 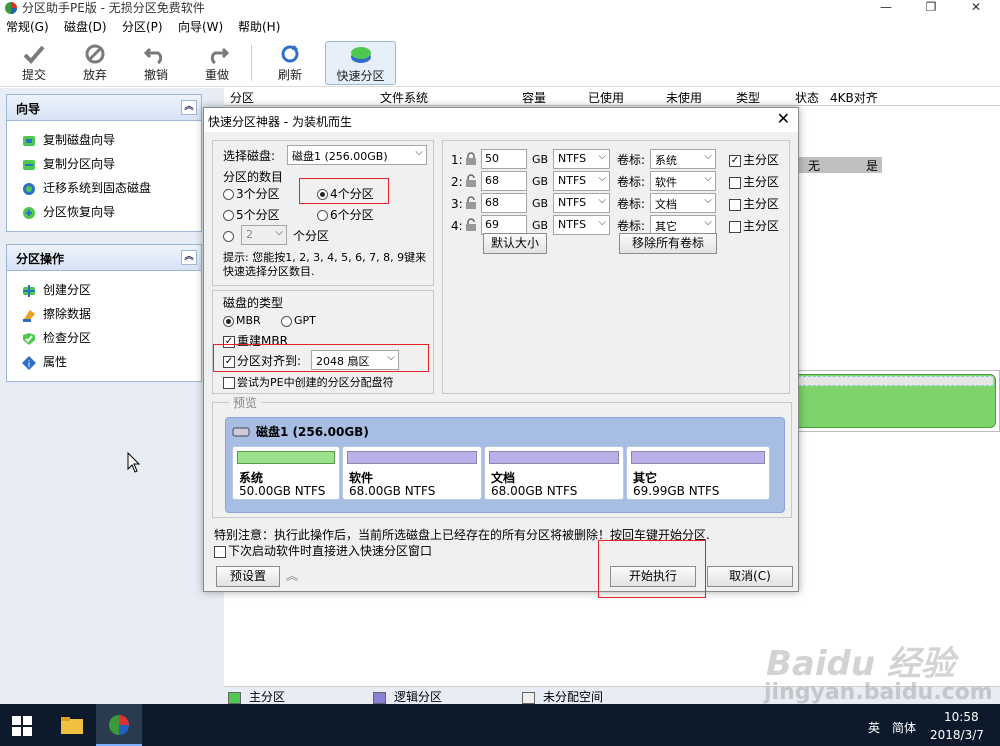 What do you see at coordinates (29, 189) in the screenshot?
I see `migrate-os-icon` at bounding box center [29, 189].